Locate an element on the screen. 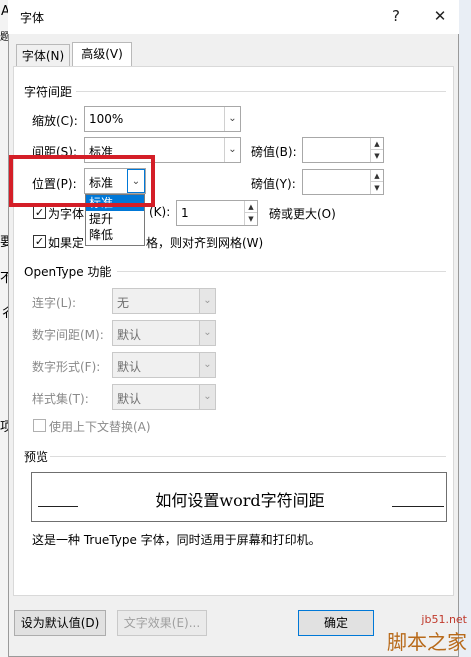  watermark: jb51.net 脚本之家 is located at coordinates (427, 634).